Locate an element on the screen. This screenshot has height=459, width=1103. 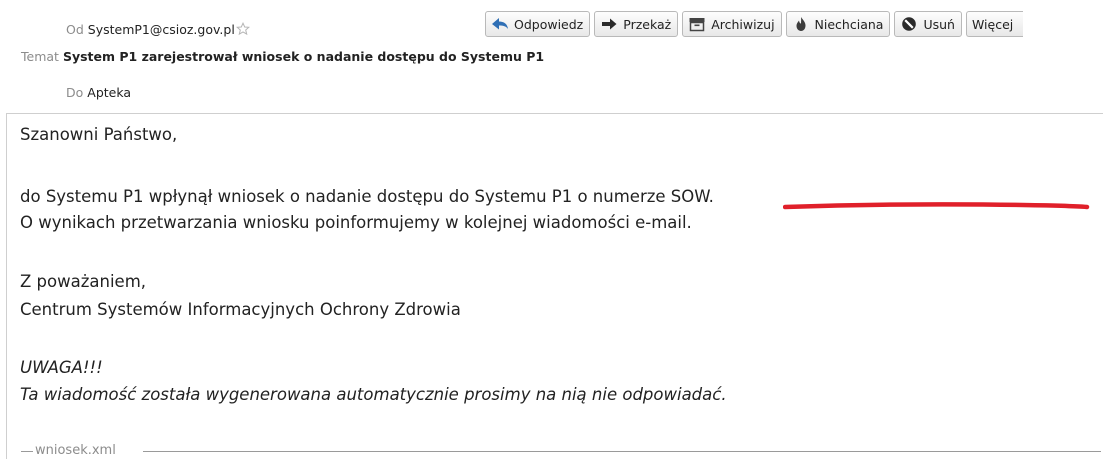
archive-button: Archiwizuj is located at coordinates (732, 24).